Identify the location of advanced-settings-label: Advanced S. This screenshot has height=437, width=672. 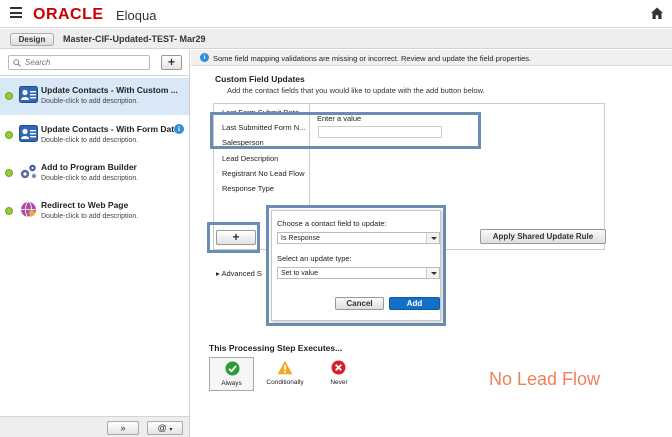
(241, 273).